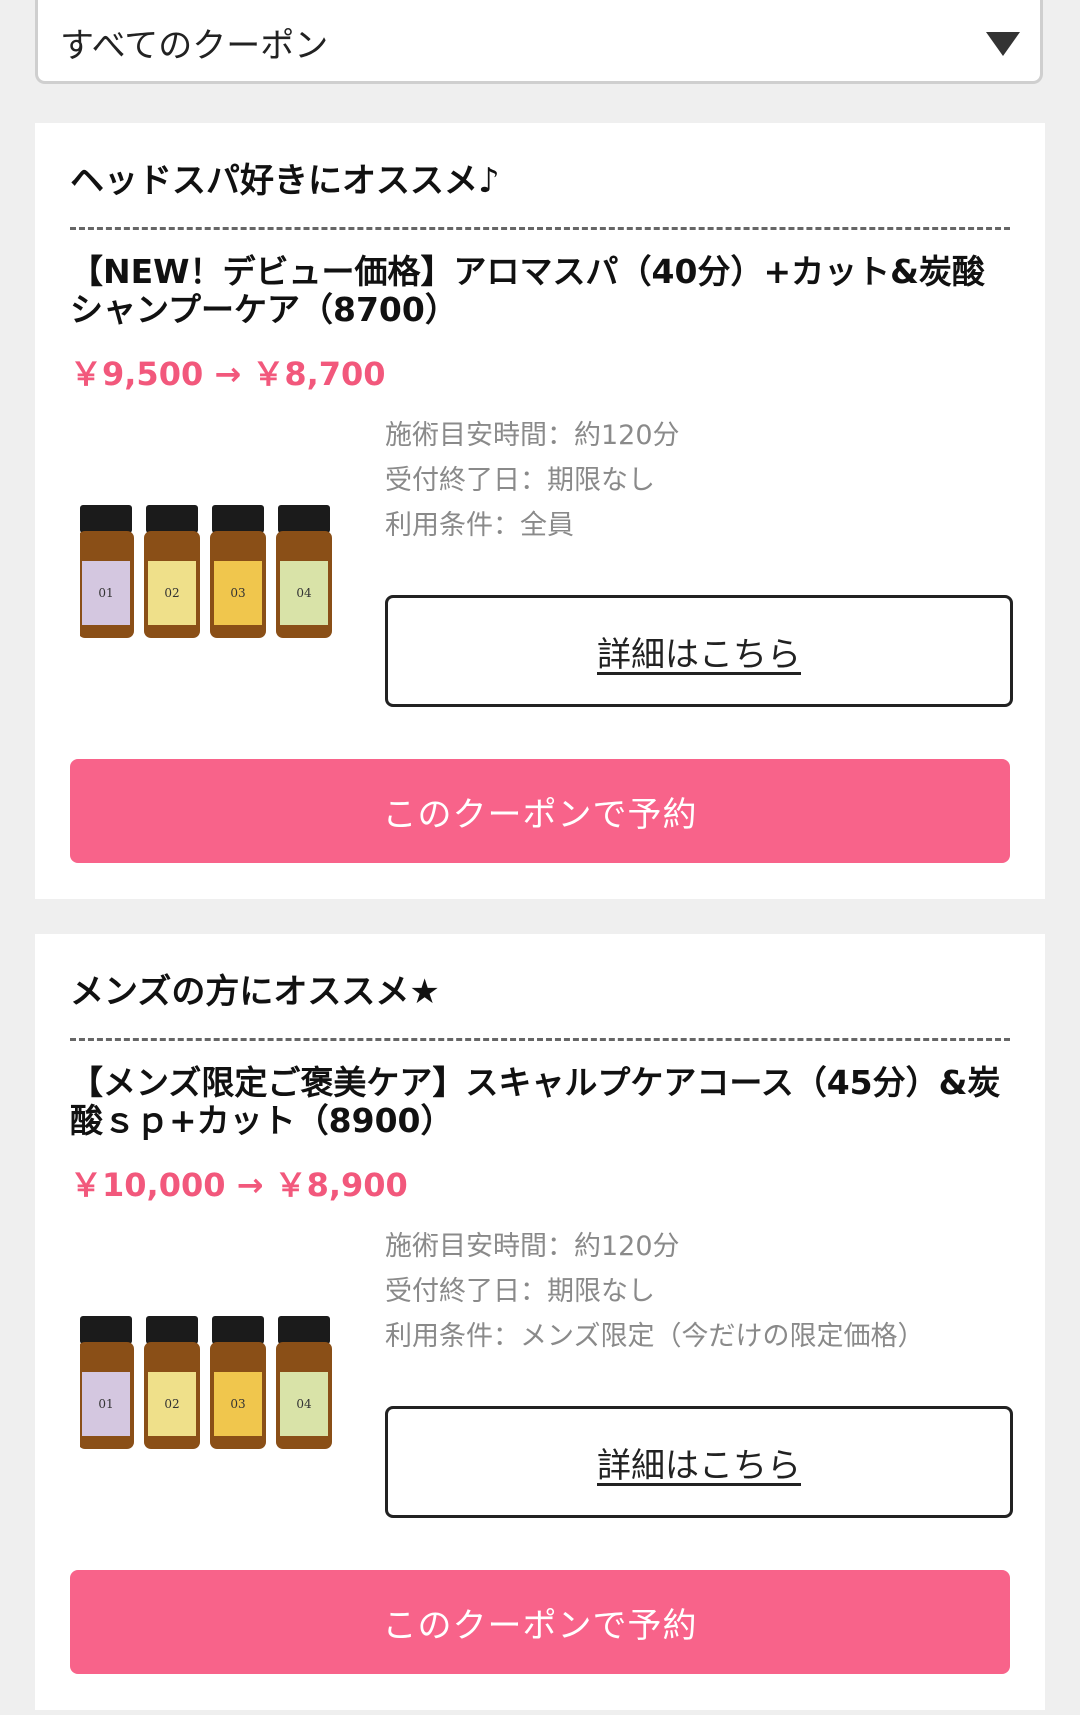 The image size is (1080, 1715). What do you see at coordinates (228, 374) in the screenshot?
I see `coupon-price: ￥9,500 → ￥8,700` at bounding box center [228, 374].